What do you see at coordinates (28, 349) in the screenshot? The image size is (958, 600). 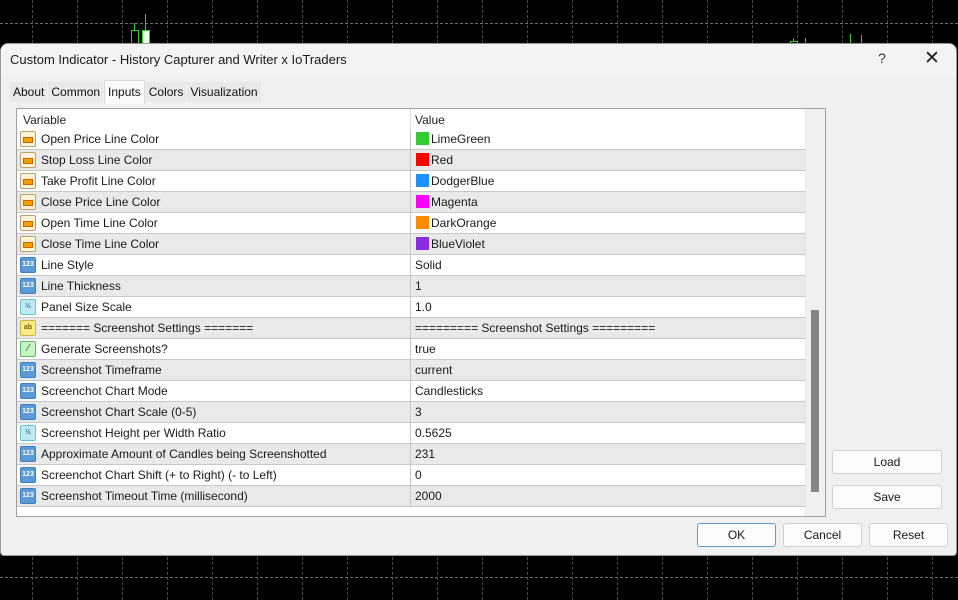 I see `bool-icon: ⁄` at bounding box center [28, 349].